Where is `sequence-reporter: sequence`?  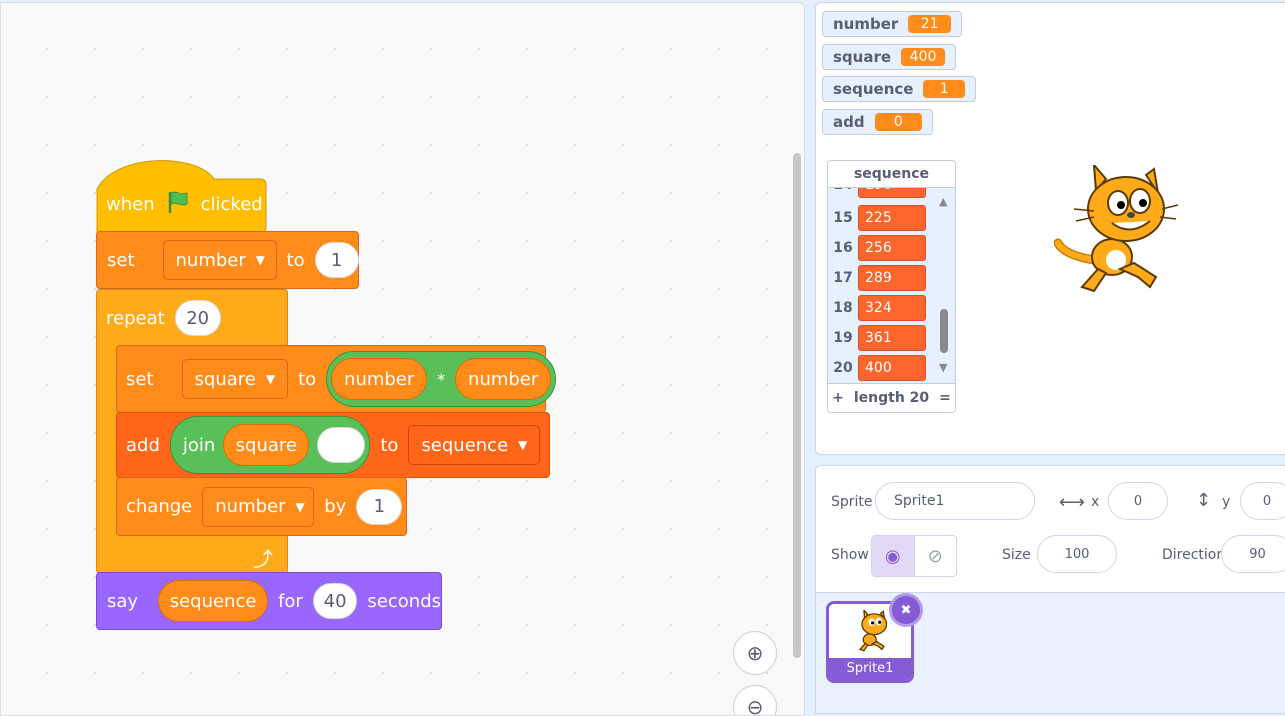
sequence-reporter: sequence is located at coordinates (213, 601).